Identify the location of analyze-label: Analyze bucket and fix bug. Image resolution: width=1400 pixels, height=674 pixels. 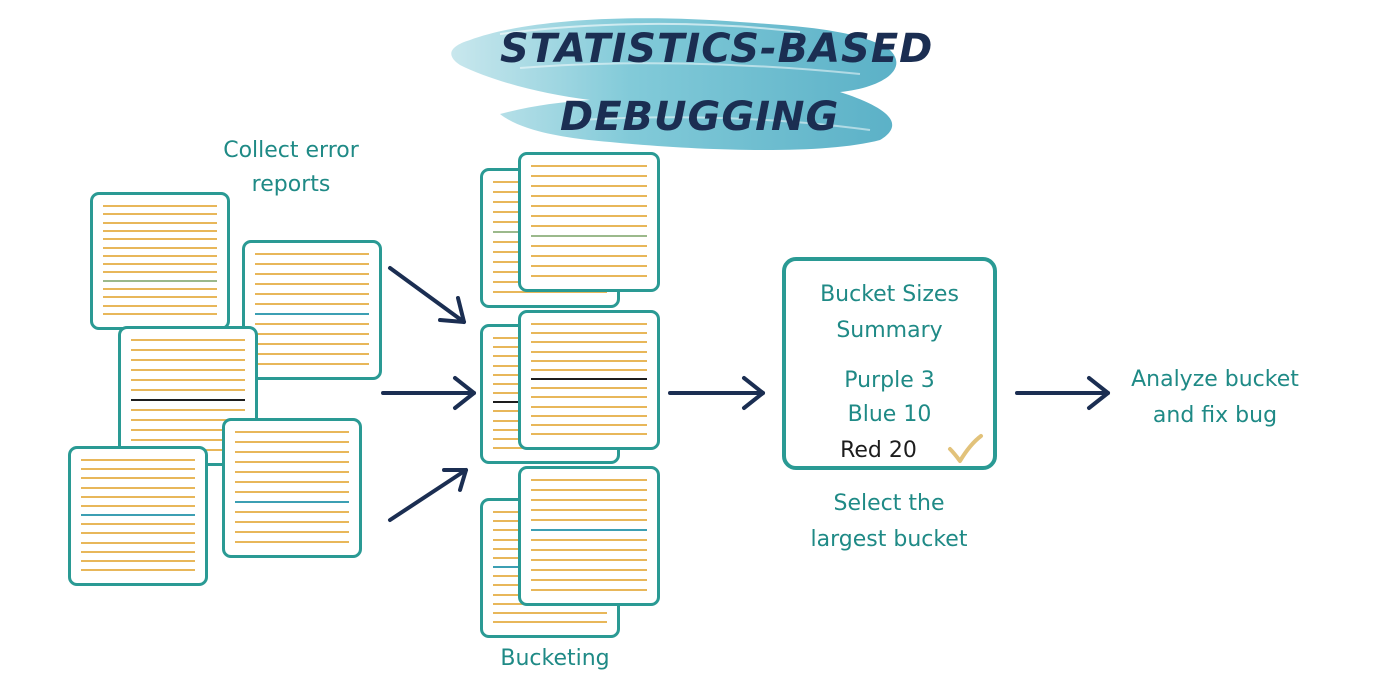
(1215, 398).